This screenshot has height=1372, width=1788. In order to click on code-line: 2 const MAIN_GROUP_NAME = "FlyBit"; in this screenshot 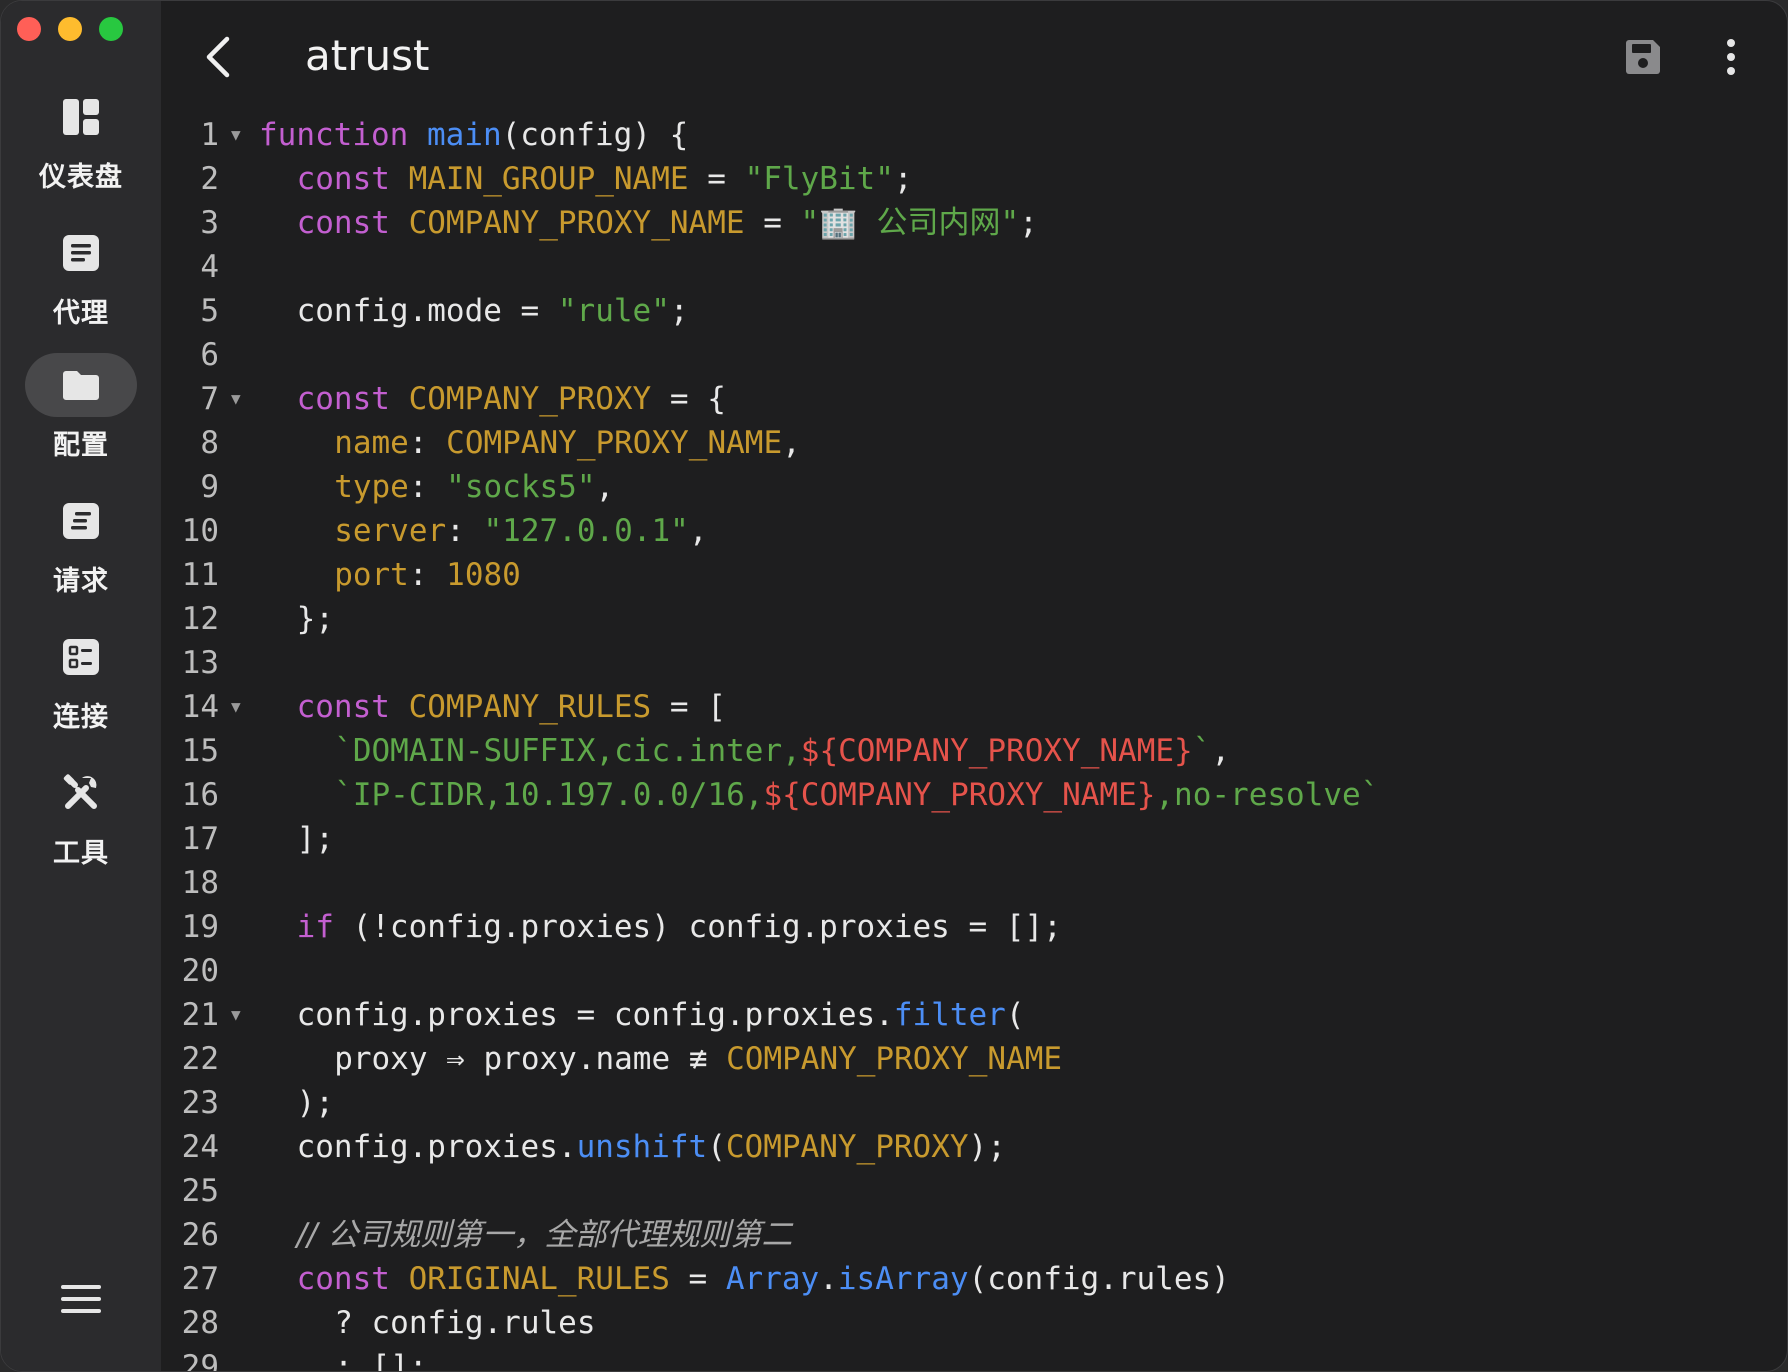, I will do `click(974, 179)`.